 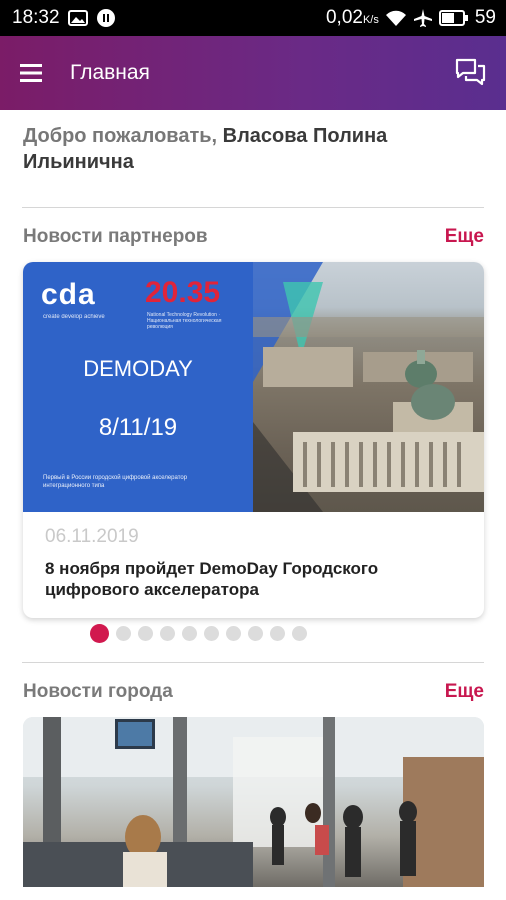 I want to click on status-time: 18:32, so click(x=36, y=17).